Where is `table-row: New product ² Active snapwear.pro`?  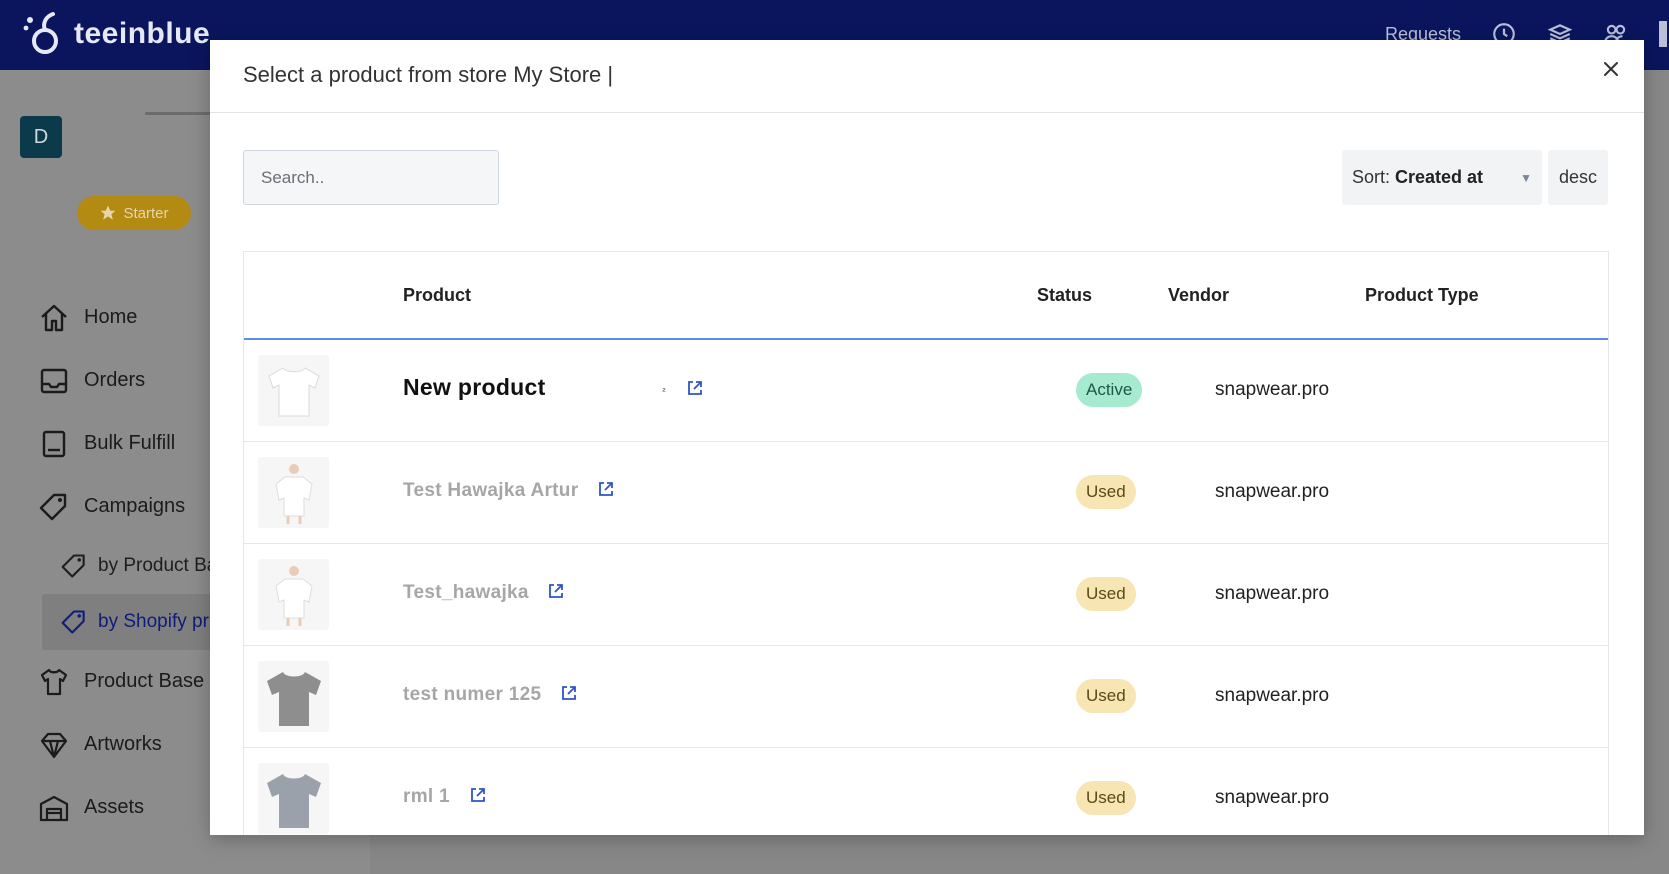 table-row: New product ² Active snapwear.pro is located at coordinates (926, 391).